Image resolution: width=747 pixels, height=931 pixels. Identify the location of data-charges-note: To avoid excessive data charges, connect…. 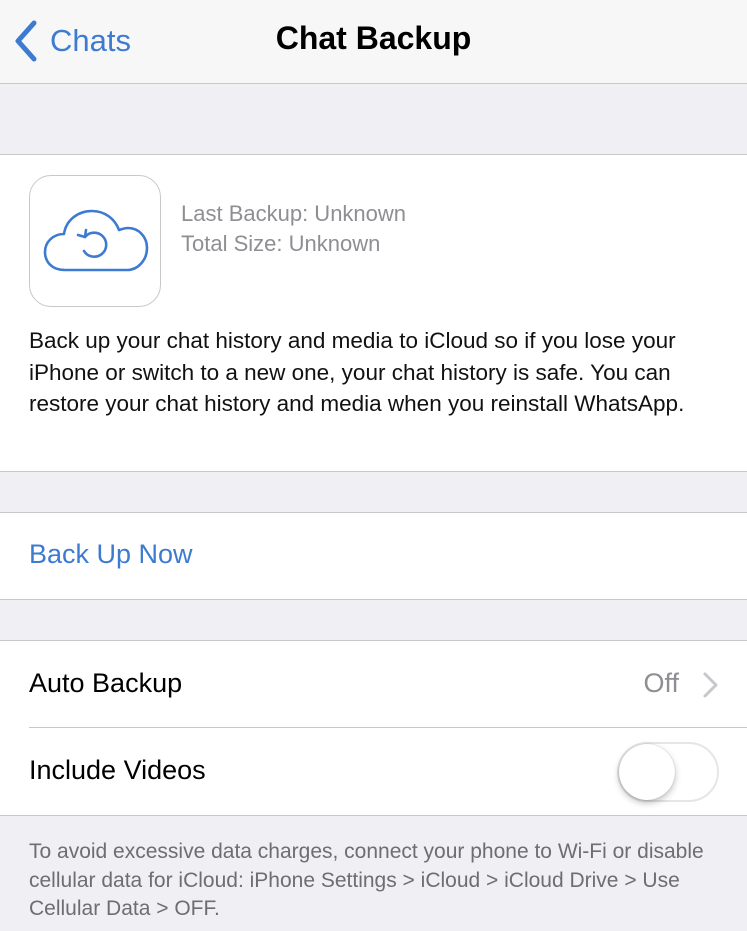
(366, 880).